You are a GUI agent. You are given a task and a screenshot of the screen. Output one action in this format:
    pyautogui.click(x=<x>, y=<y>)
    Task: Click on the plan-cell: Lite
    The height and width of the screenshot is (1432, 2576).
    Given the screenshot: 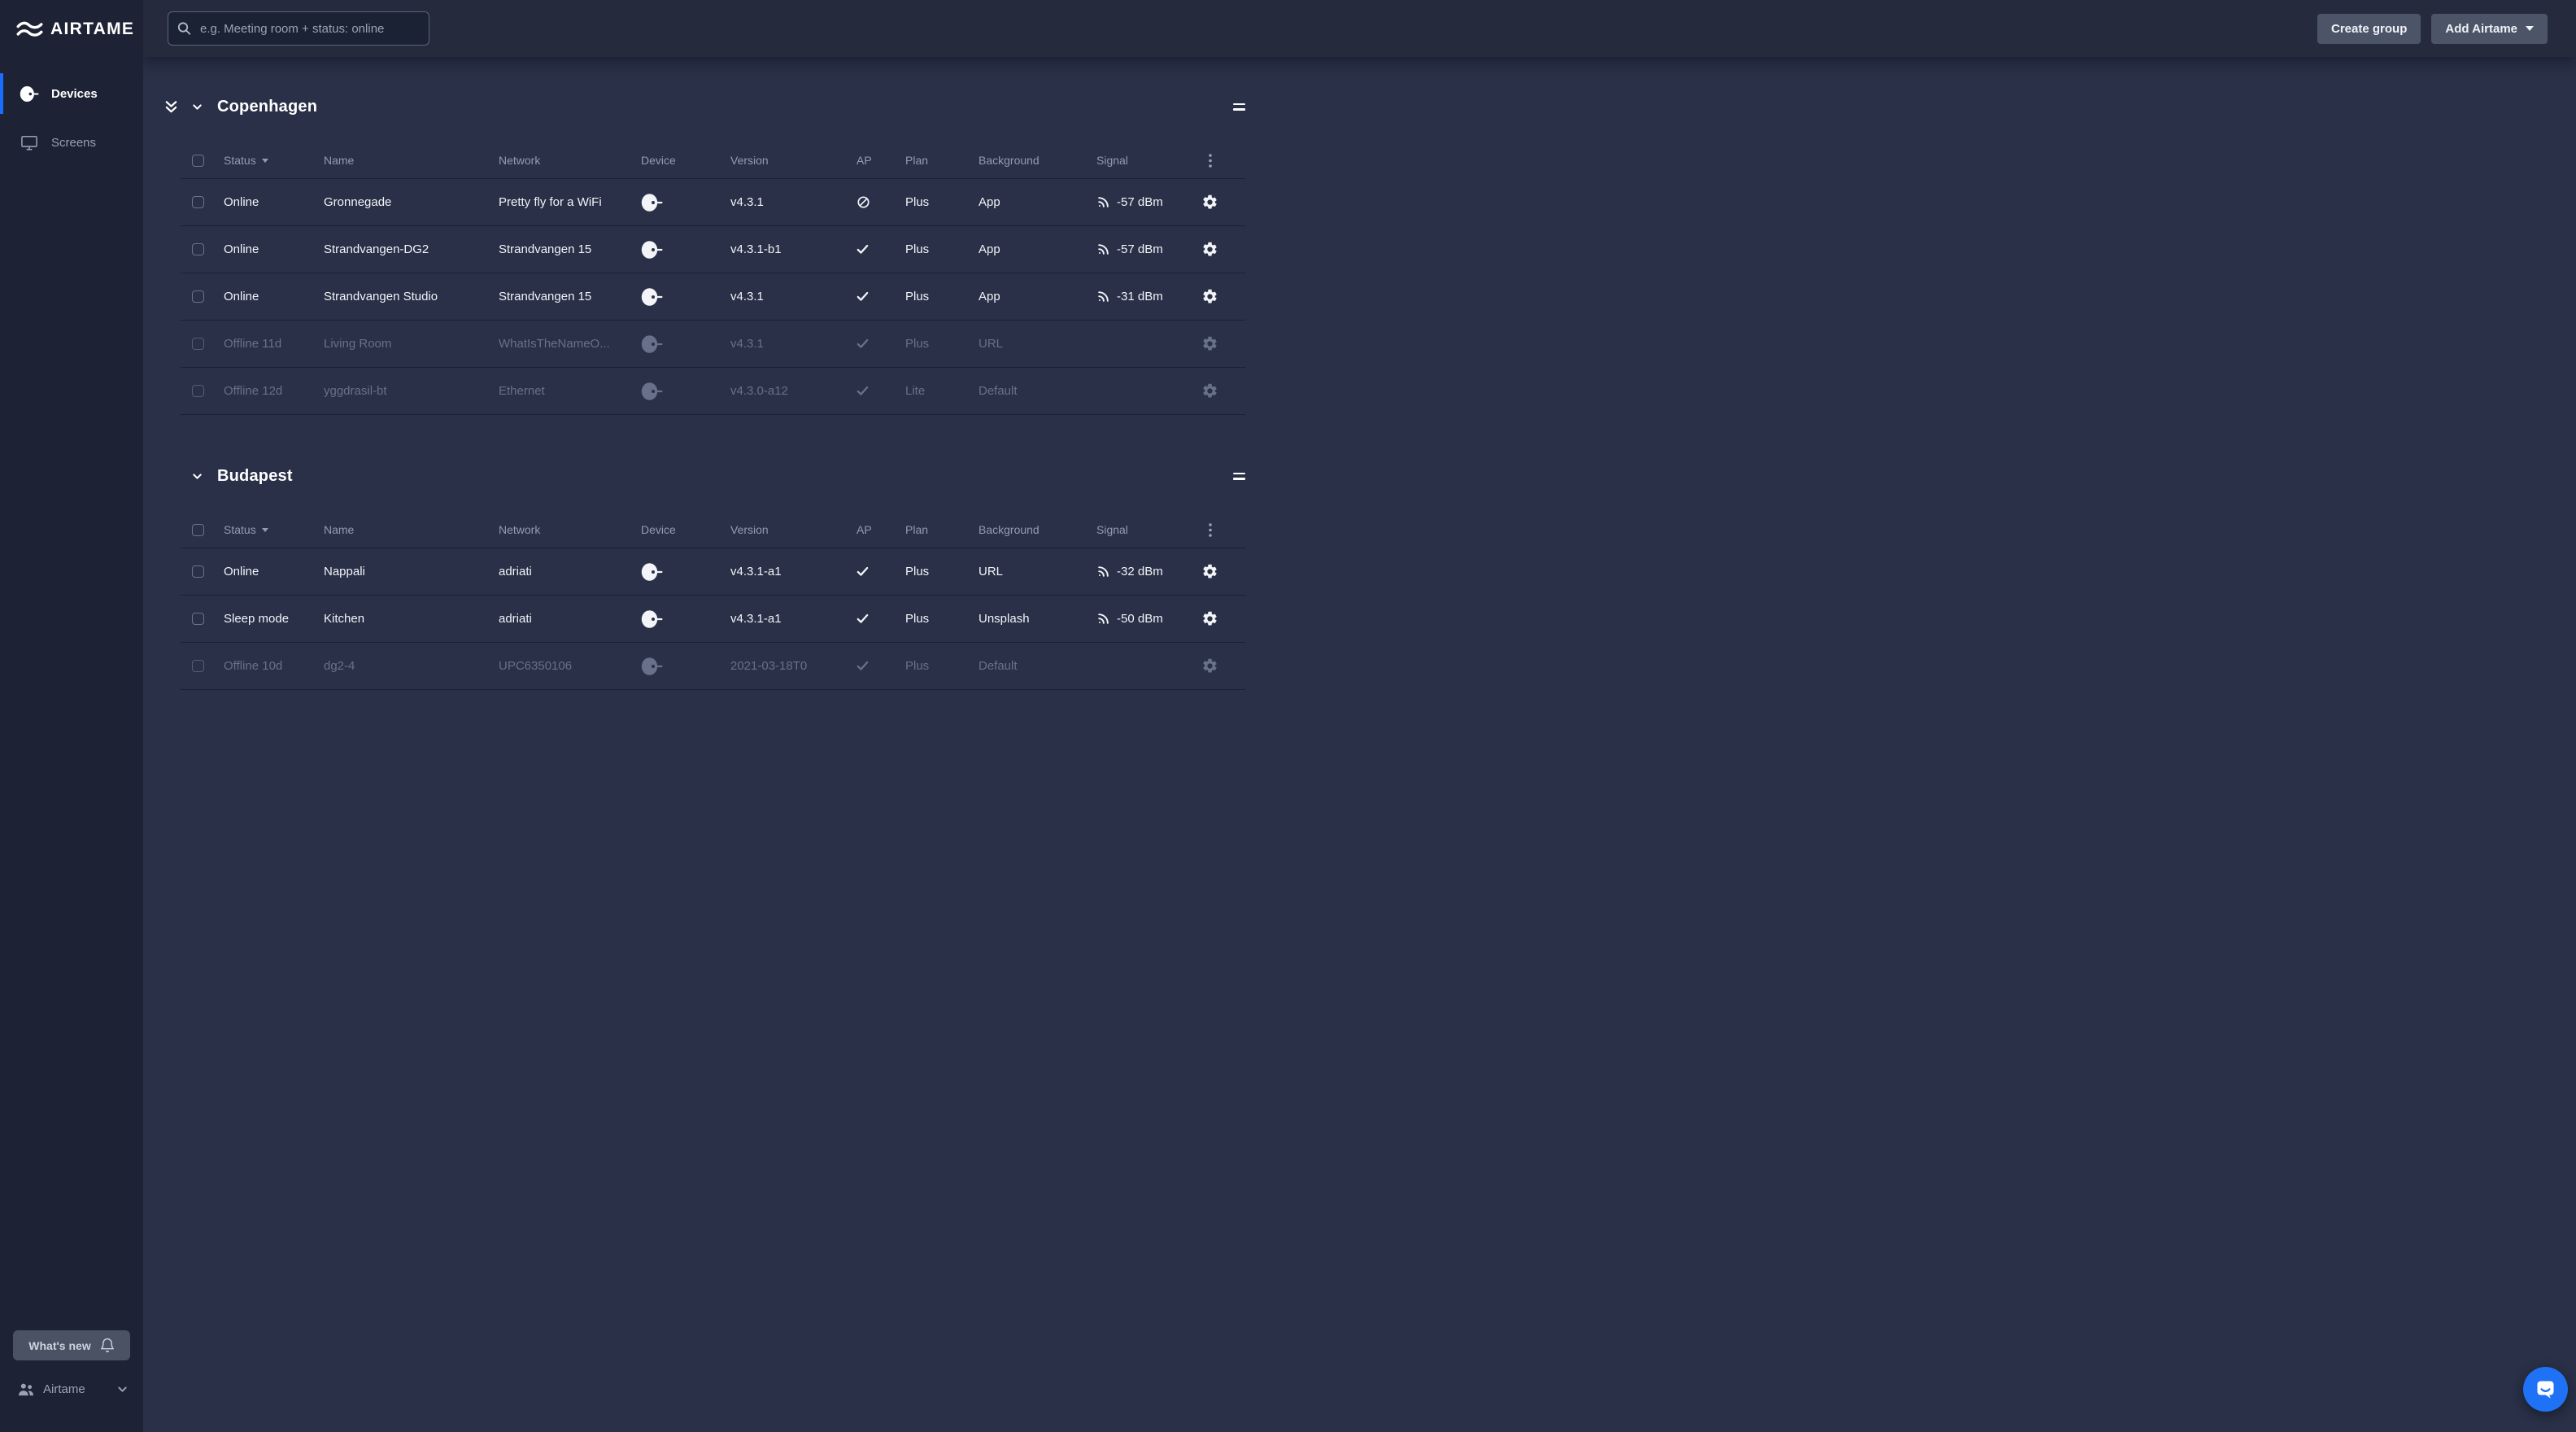 What is the action you would take?
    pyautogui.click(x=915, y=391)
    